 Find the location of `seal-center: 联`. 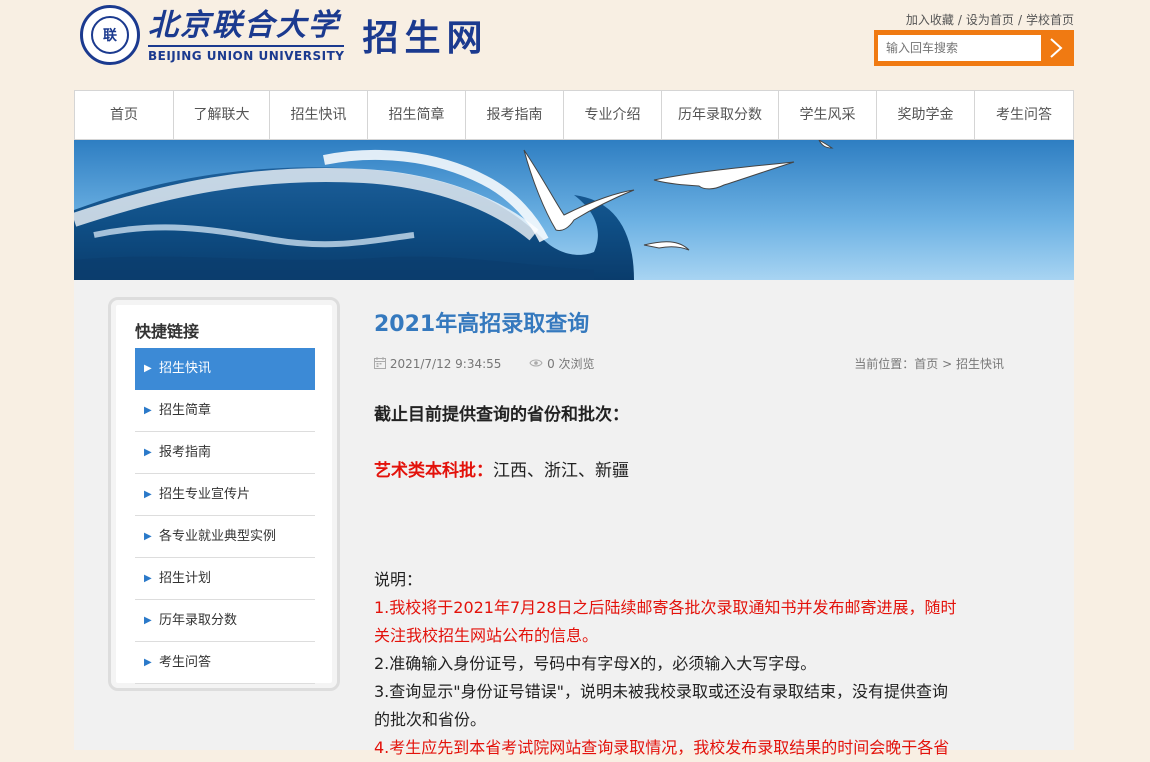

seal-center: 联 is located at coordinates (110, 35).